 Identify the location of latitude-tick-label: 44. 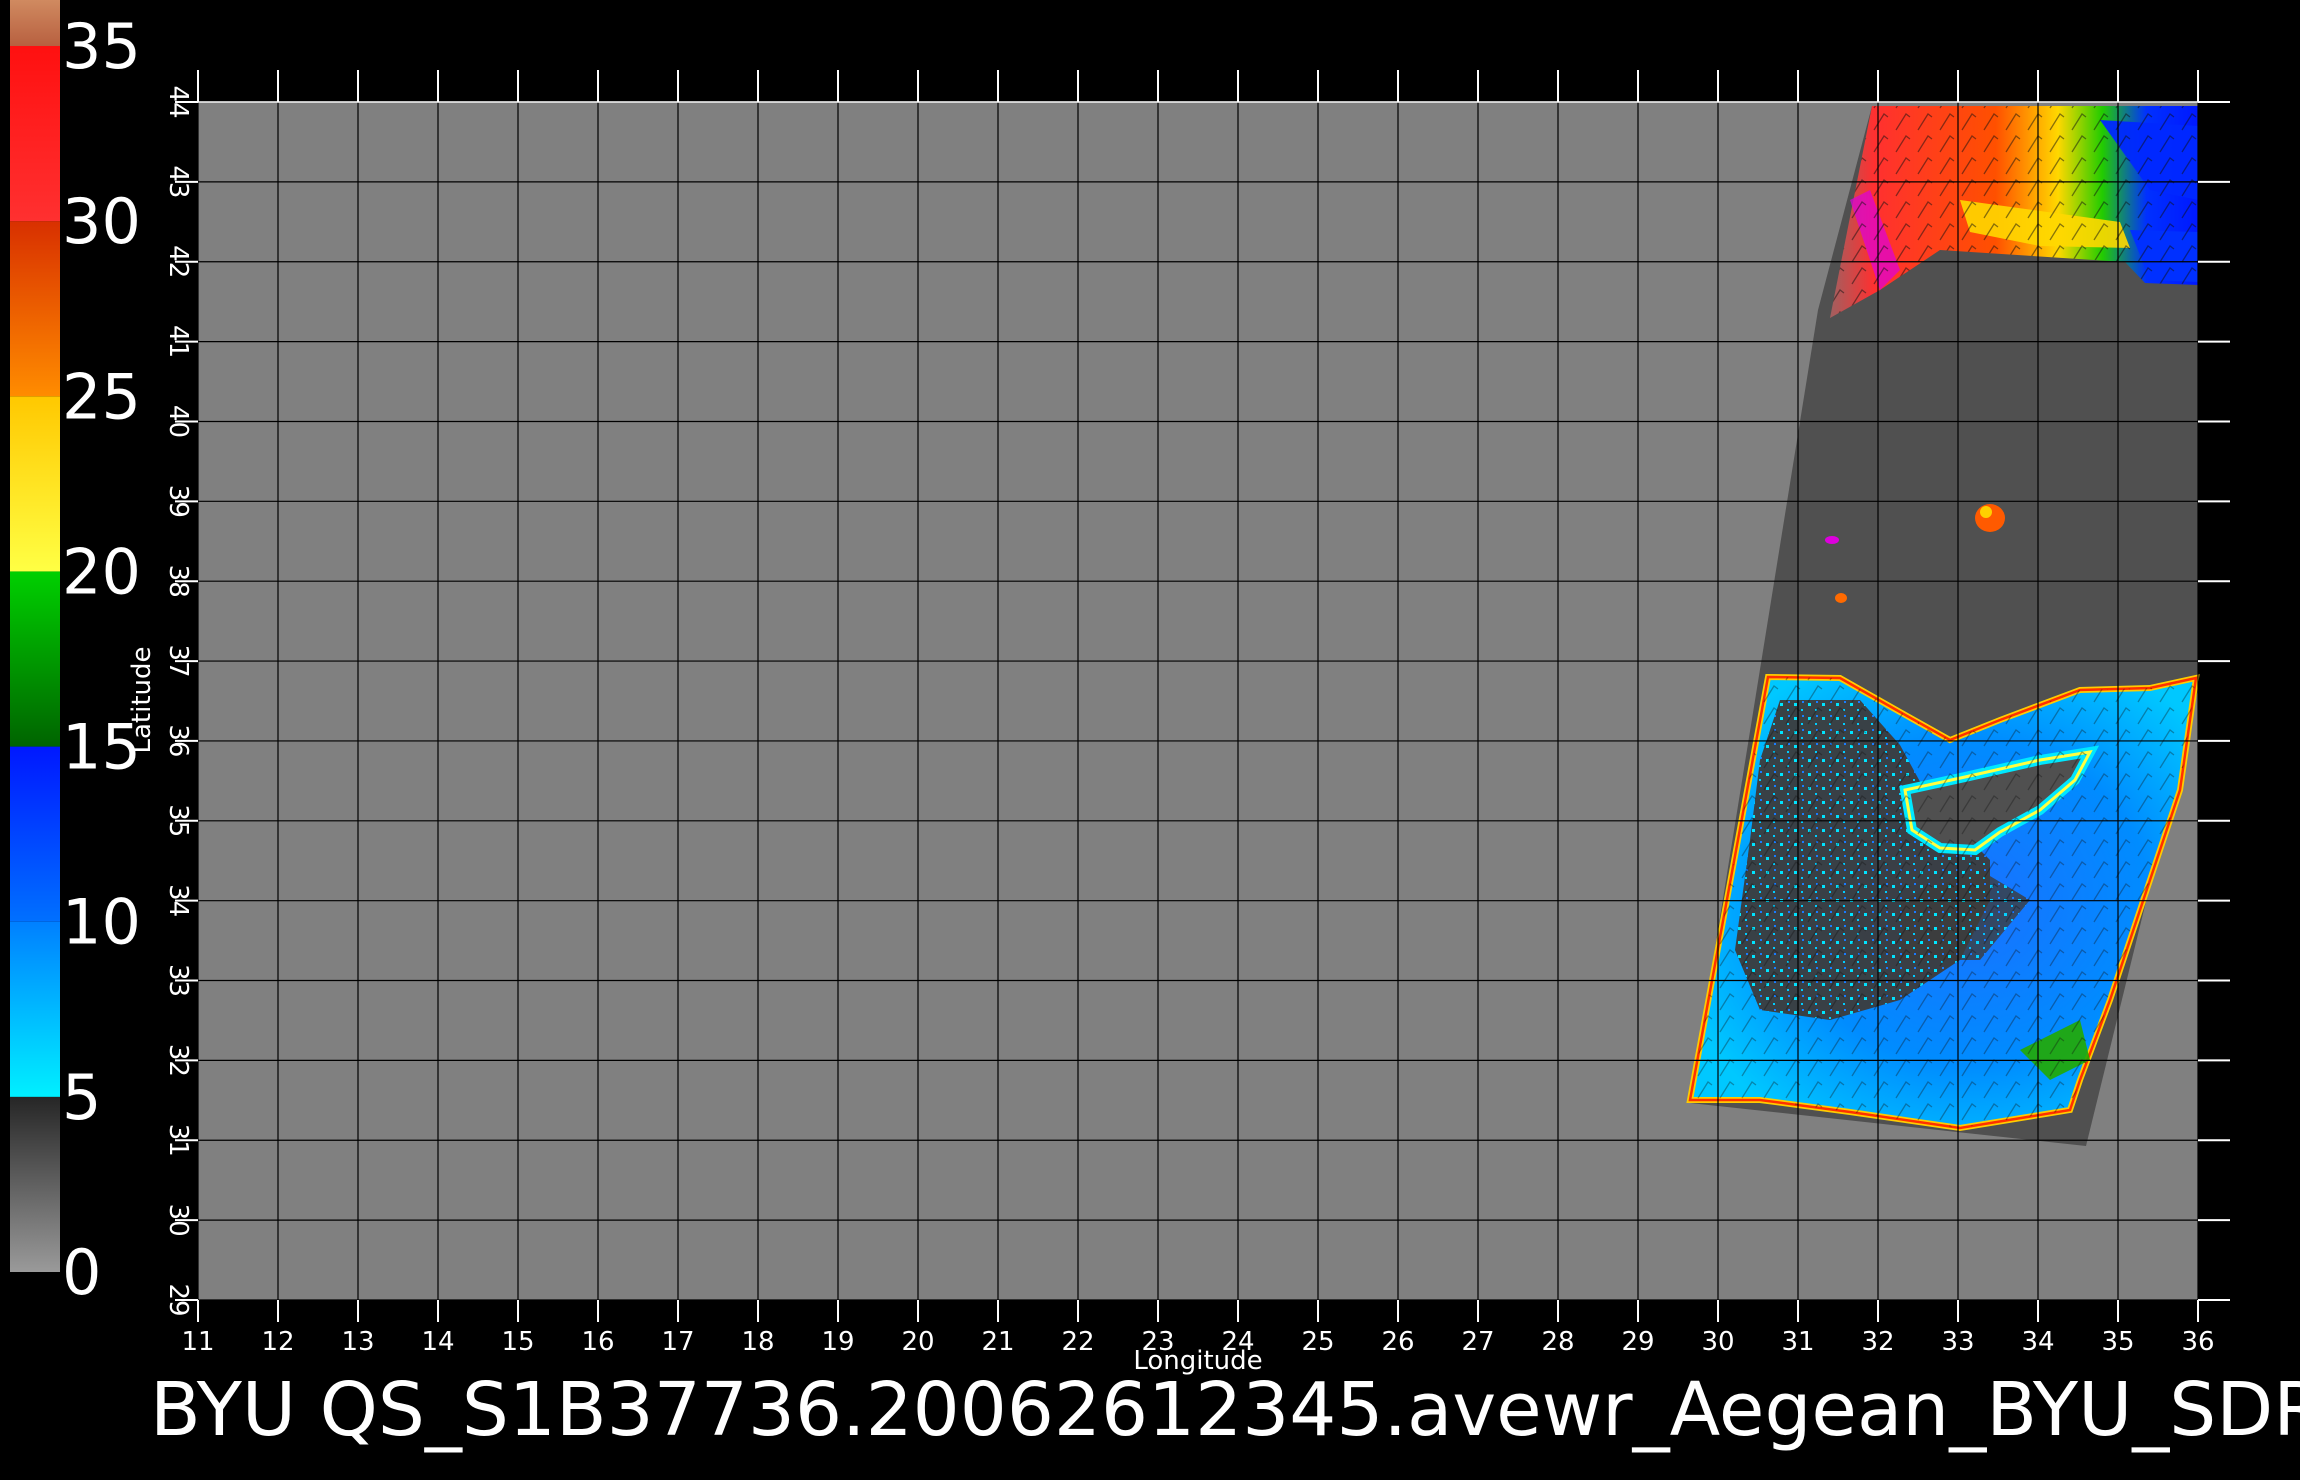
(178, 101).